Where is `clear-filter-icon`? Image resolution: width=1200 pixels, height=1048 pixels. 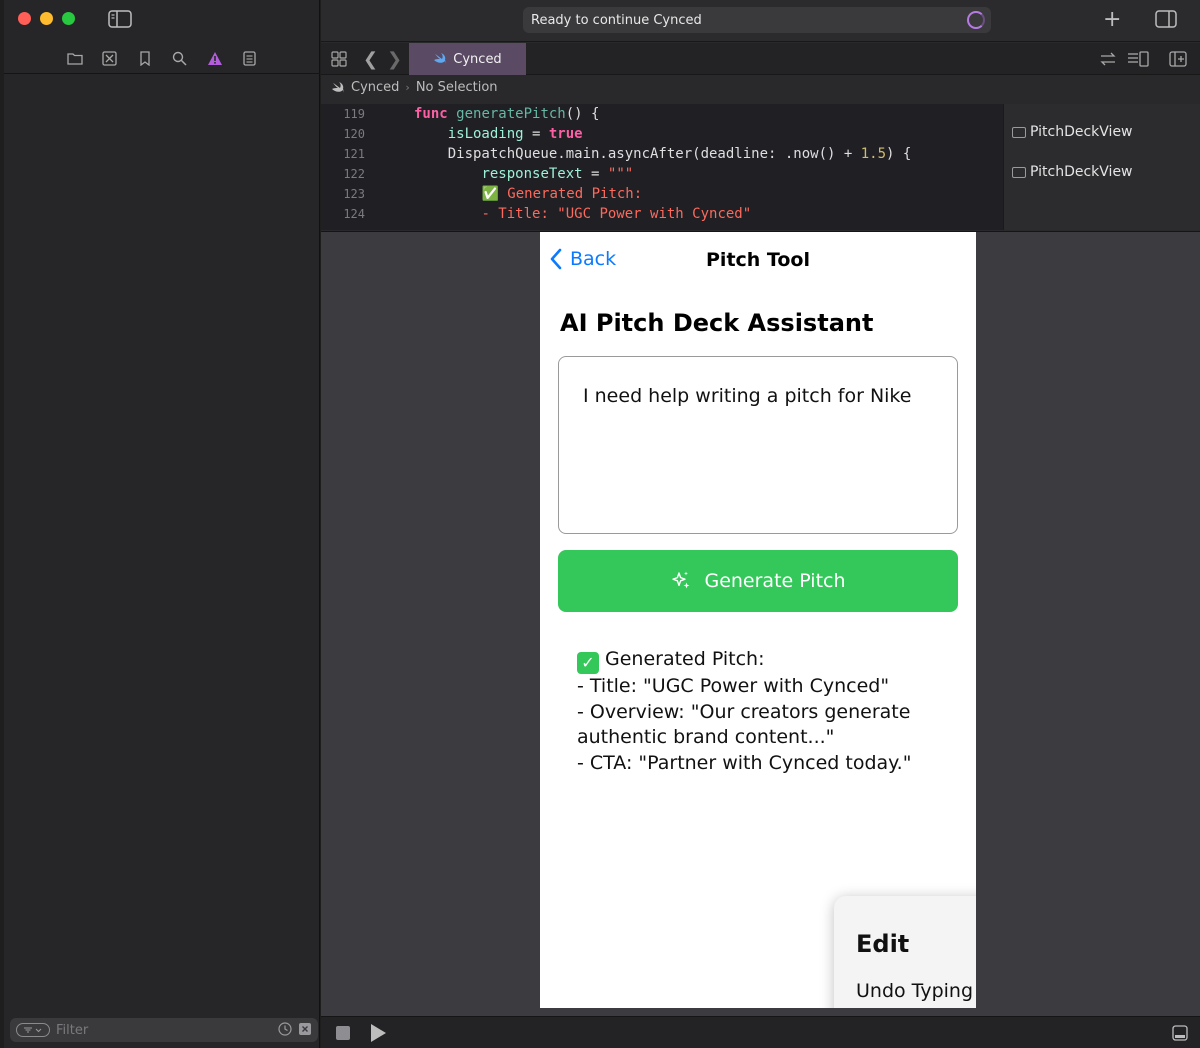 clear-filter-icon is located at coordinates (305, 1030).